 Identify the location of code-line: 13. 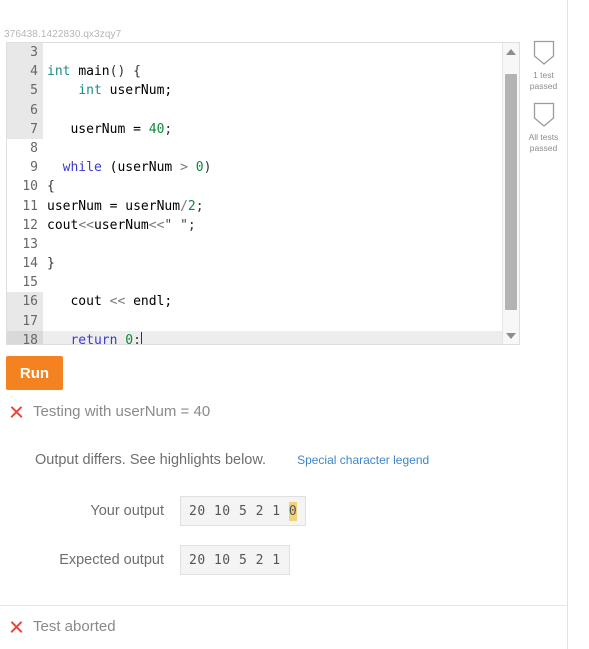
(254, 244).